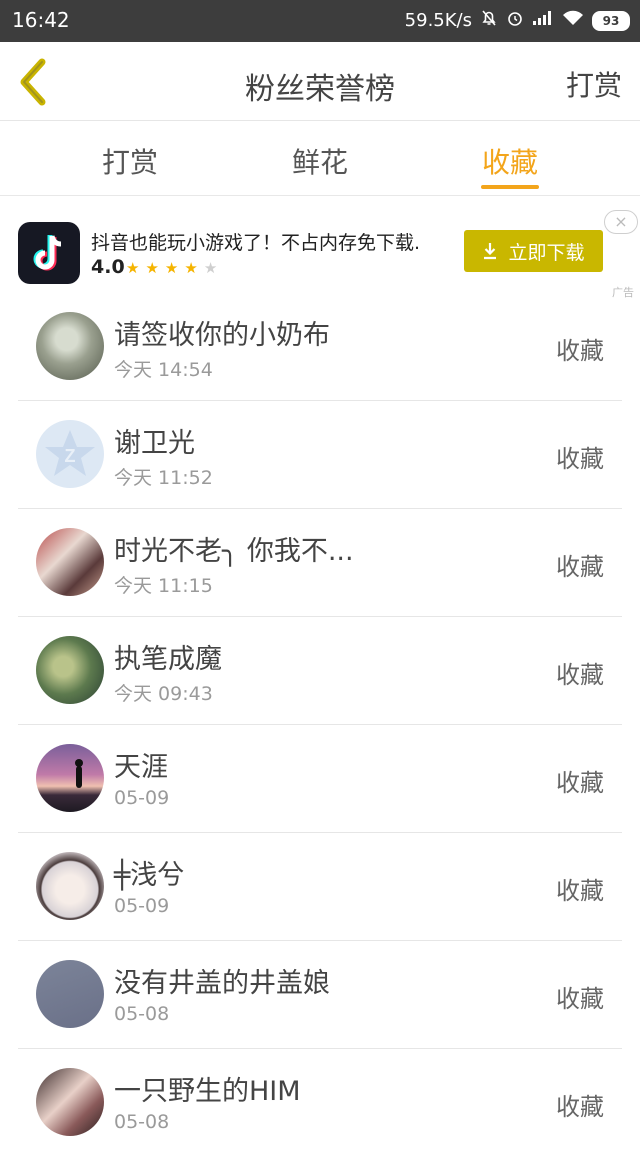 This screenshot has height=1156, width=640. I want to click on signal-icon, so click(543, 20).